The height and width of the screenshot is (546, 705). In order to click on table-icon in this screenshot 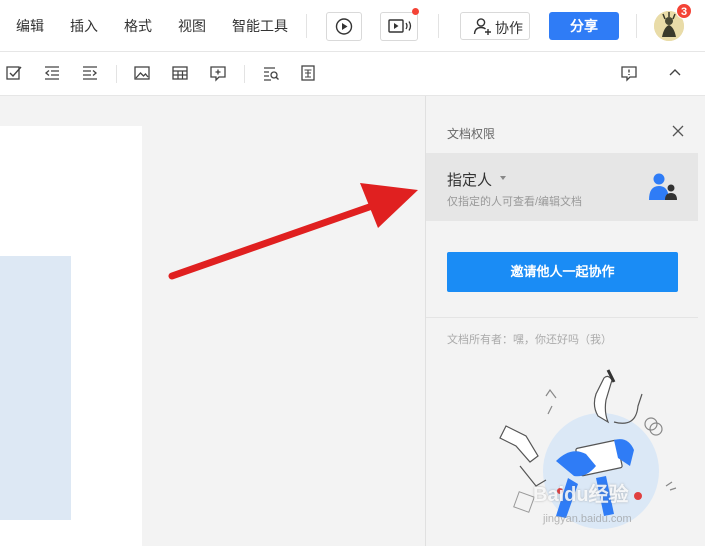, I will do `click(180, 73)`.